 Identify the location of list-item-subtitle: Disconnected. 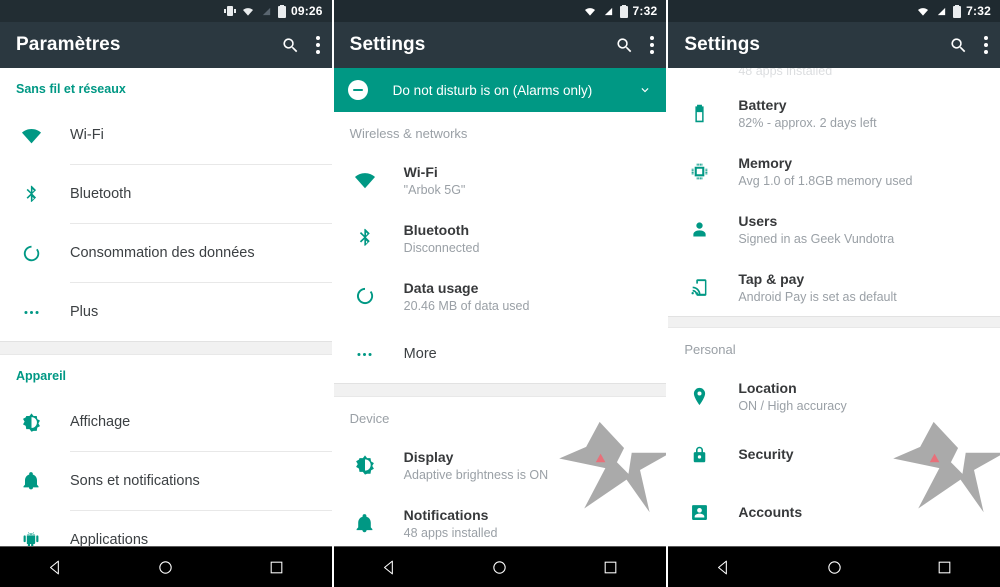
(441, 247).